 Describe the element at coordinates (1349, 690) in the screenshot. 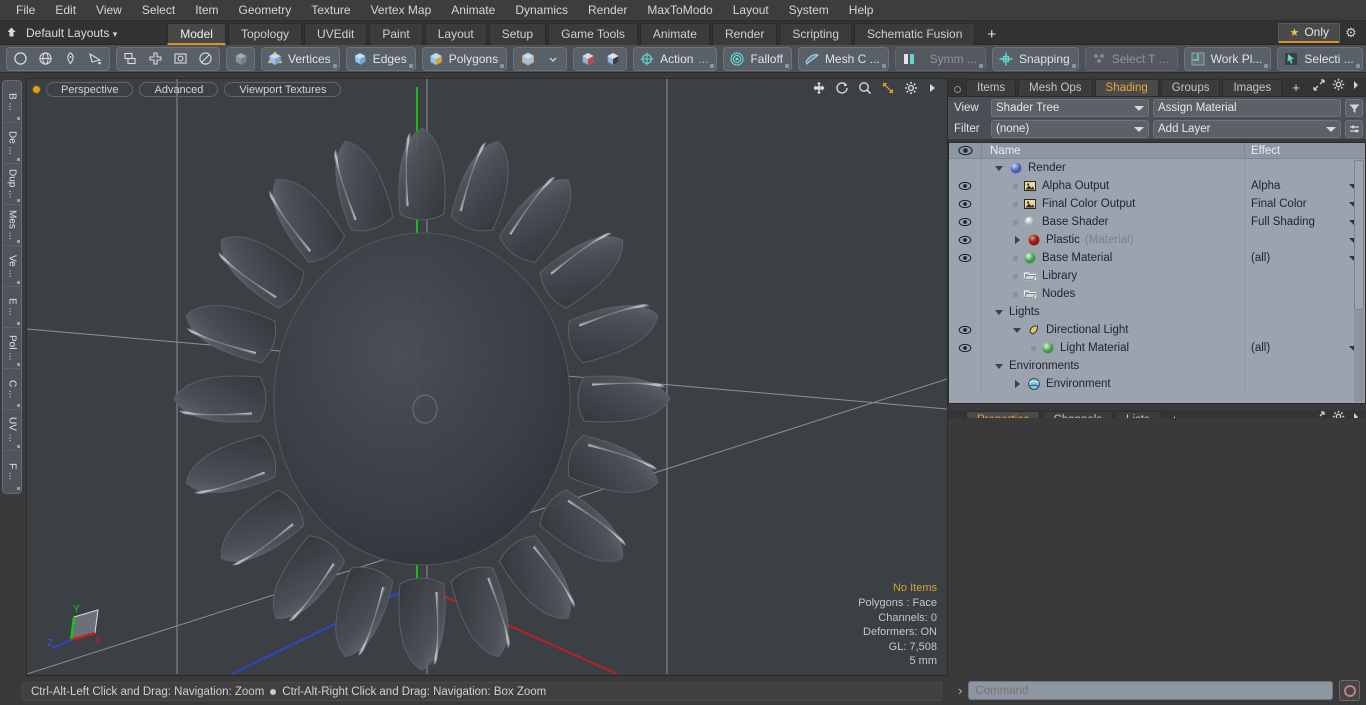

I see `command-record-button` at that location.